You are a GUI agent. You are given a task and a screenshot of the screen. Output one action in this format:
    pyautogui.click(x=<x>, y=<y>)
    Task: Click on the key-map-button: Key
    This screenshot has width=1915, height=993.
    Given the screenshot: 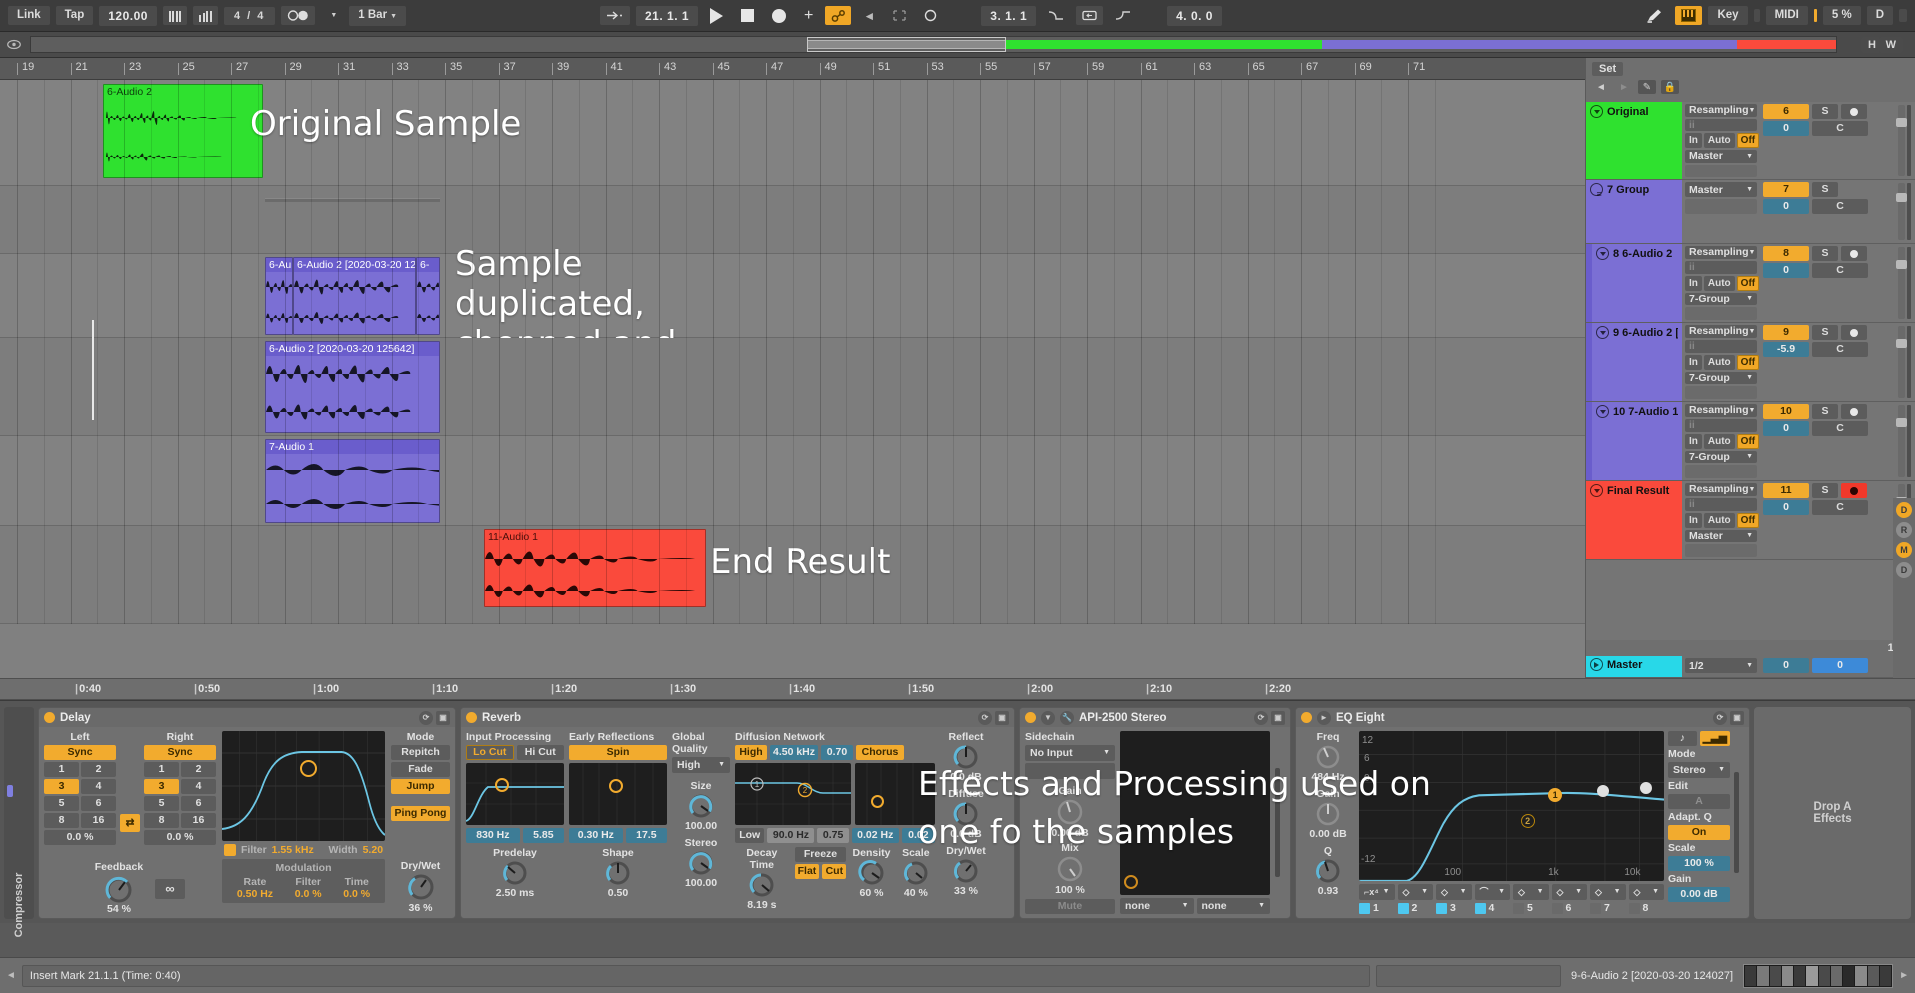 What is the action you would take?
    pyautogui.click(x=1728, y=15)
    